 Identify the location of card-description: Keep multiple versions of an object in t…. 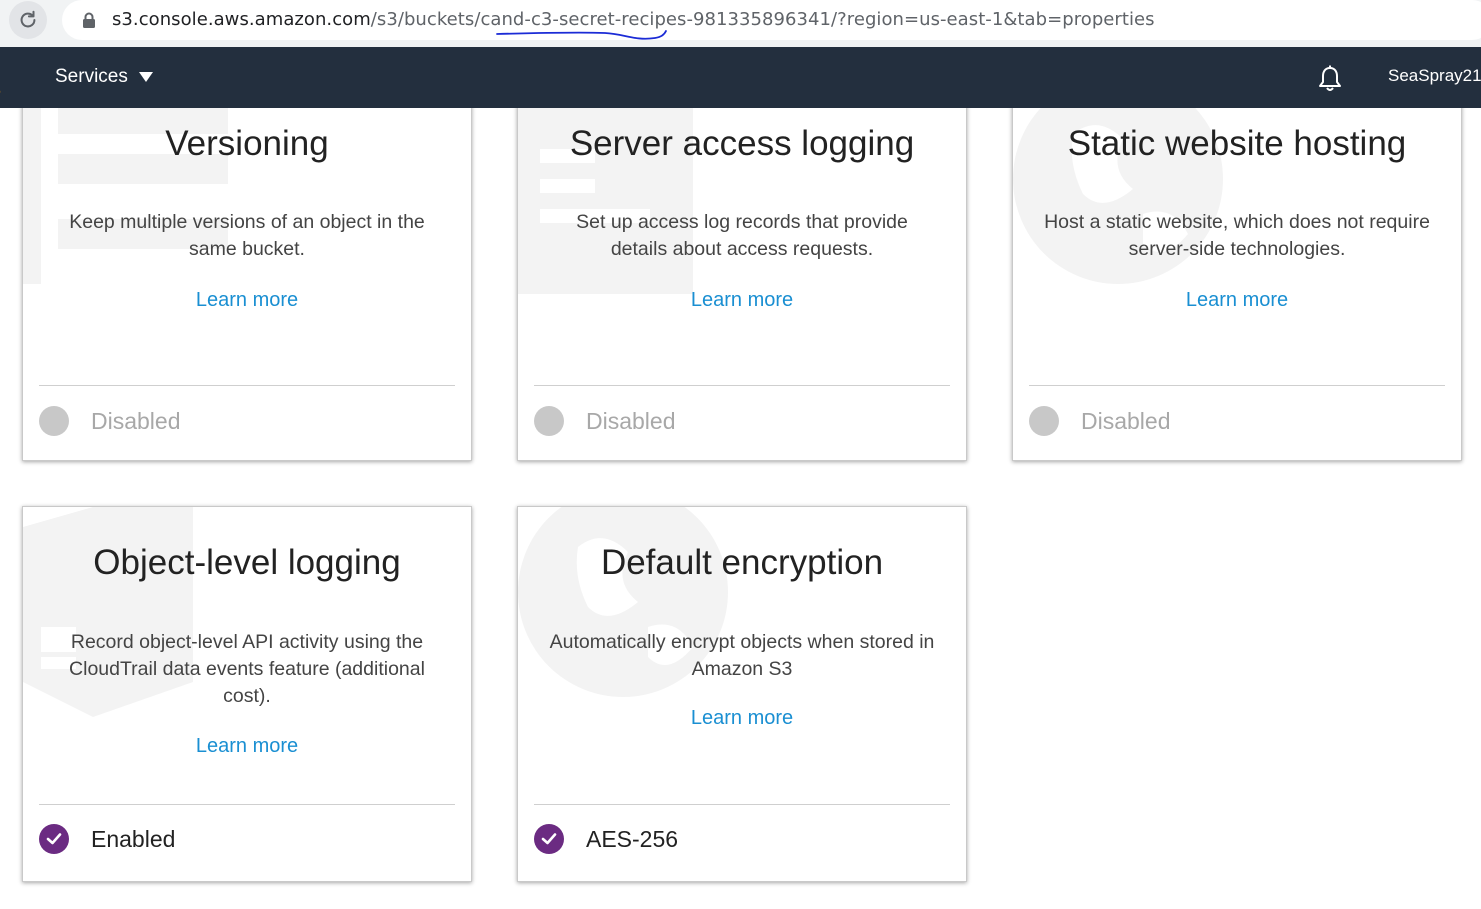
(247, 235).